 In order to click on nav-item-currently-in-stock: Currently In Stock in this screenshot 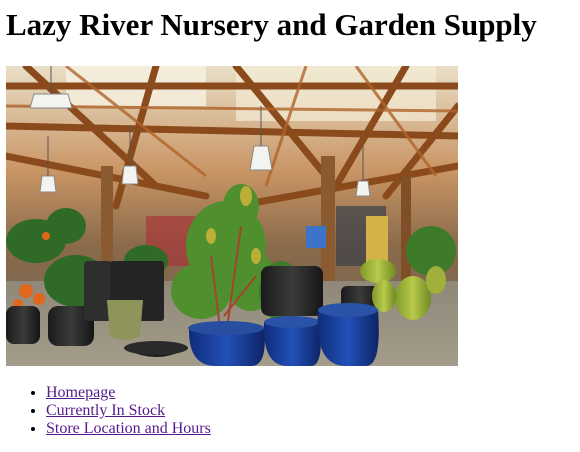, I will do `click(128, 411)`.